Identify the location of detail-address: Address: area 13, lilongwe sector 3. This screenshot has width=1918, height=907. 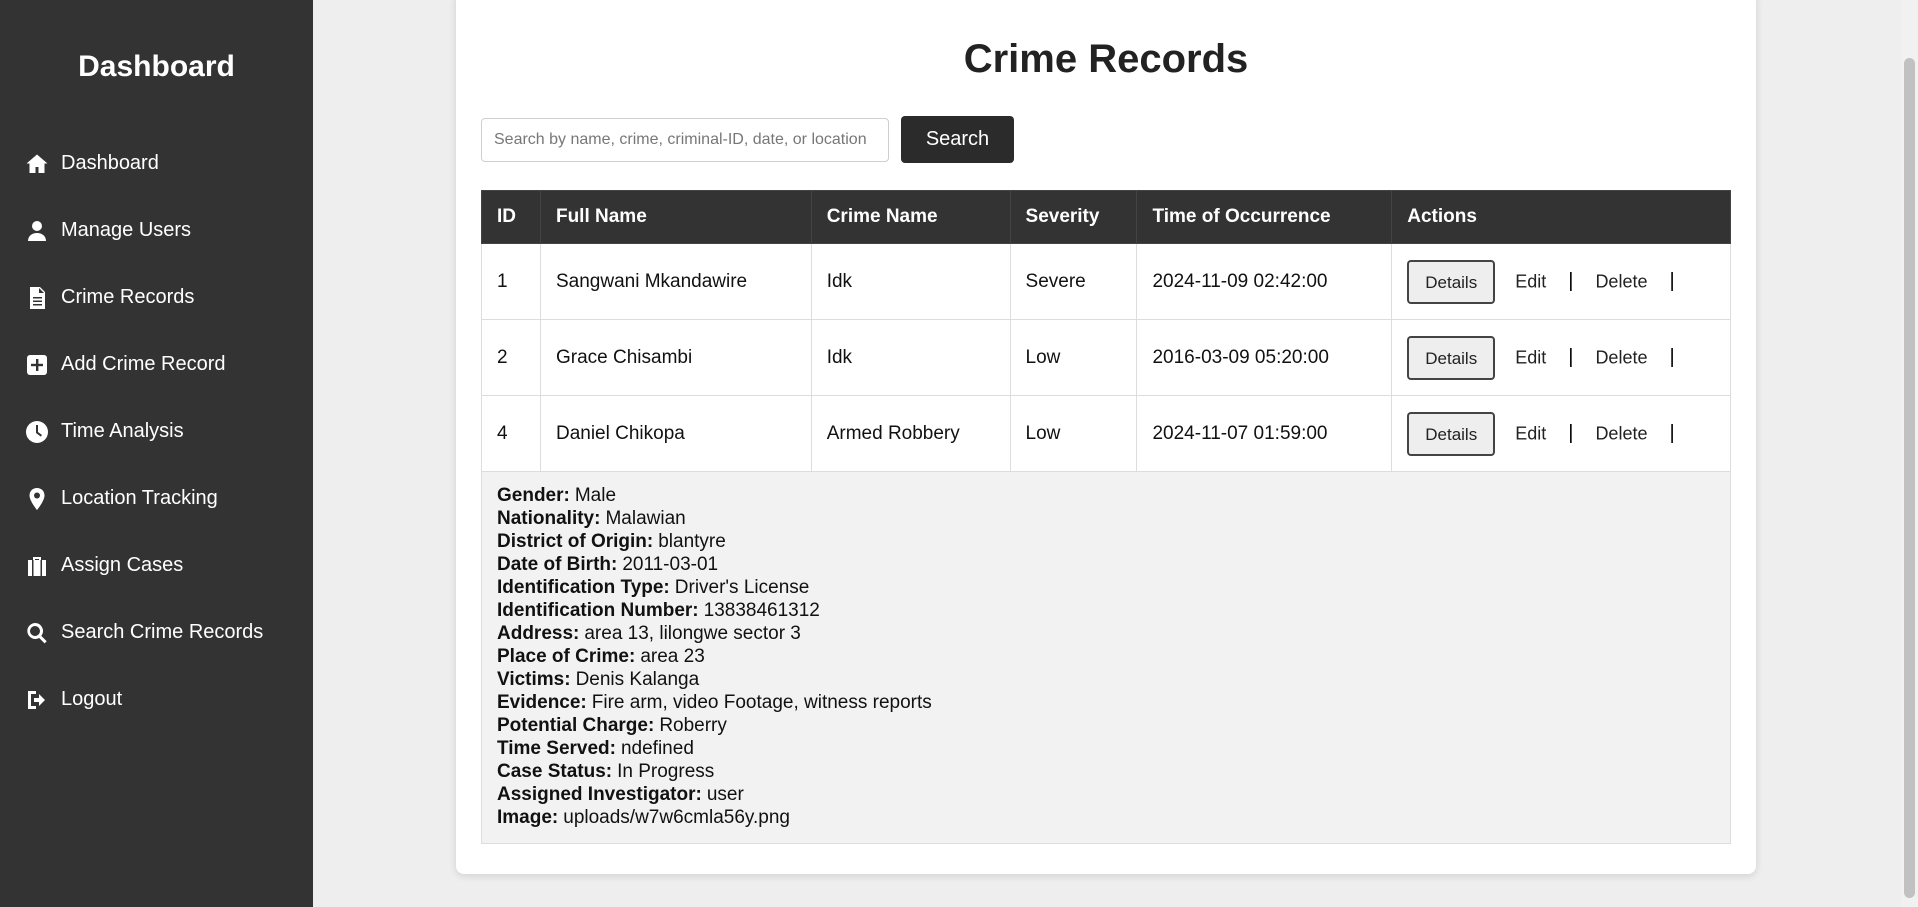
(1106, 633).